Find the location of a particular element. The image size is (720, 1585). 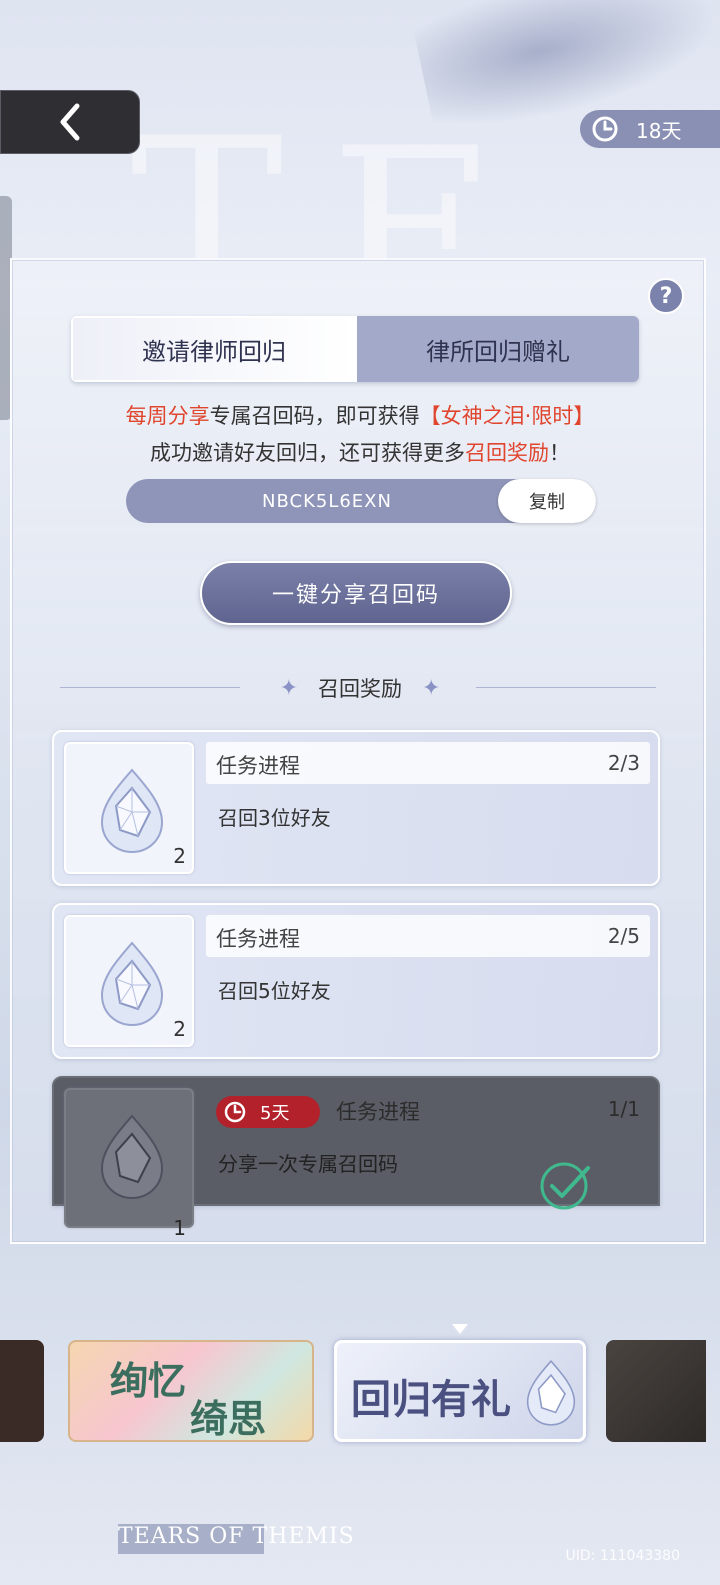

description-line-2: 成功邀请好友回归，还可获得更多召回奖励！ is located at coordinates (360, 452).